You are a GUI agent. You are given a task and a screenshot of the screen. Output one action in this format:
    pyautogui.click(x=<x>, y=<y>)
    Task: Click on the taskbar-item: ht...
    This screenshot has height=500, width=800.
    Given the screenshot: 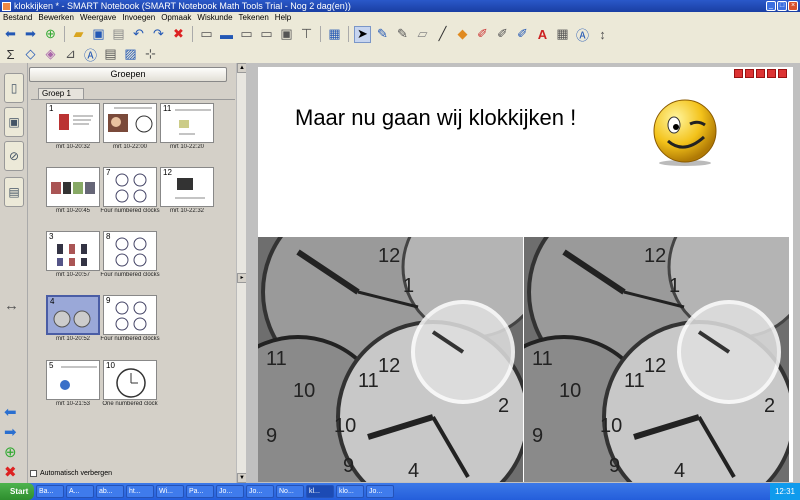 What is the action you would take?
    pyautogui.click(x=140, y=491)
    